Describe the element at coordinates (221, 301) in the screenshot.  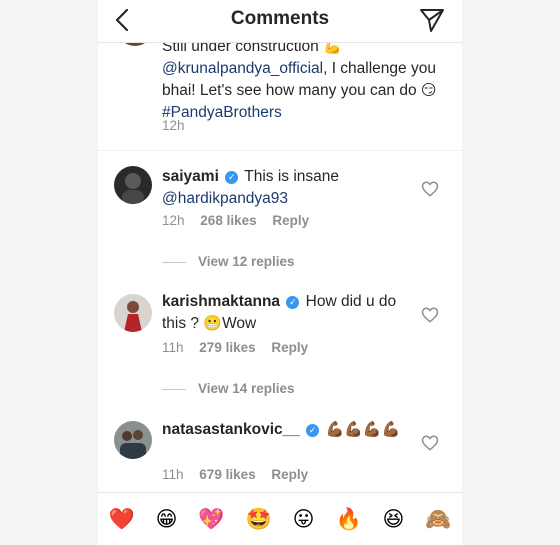
I see `comment-username: karishmaktanna` at that location.